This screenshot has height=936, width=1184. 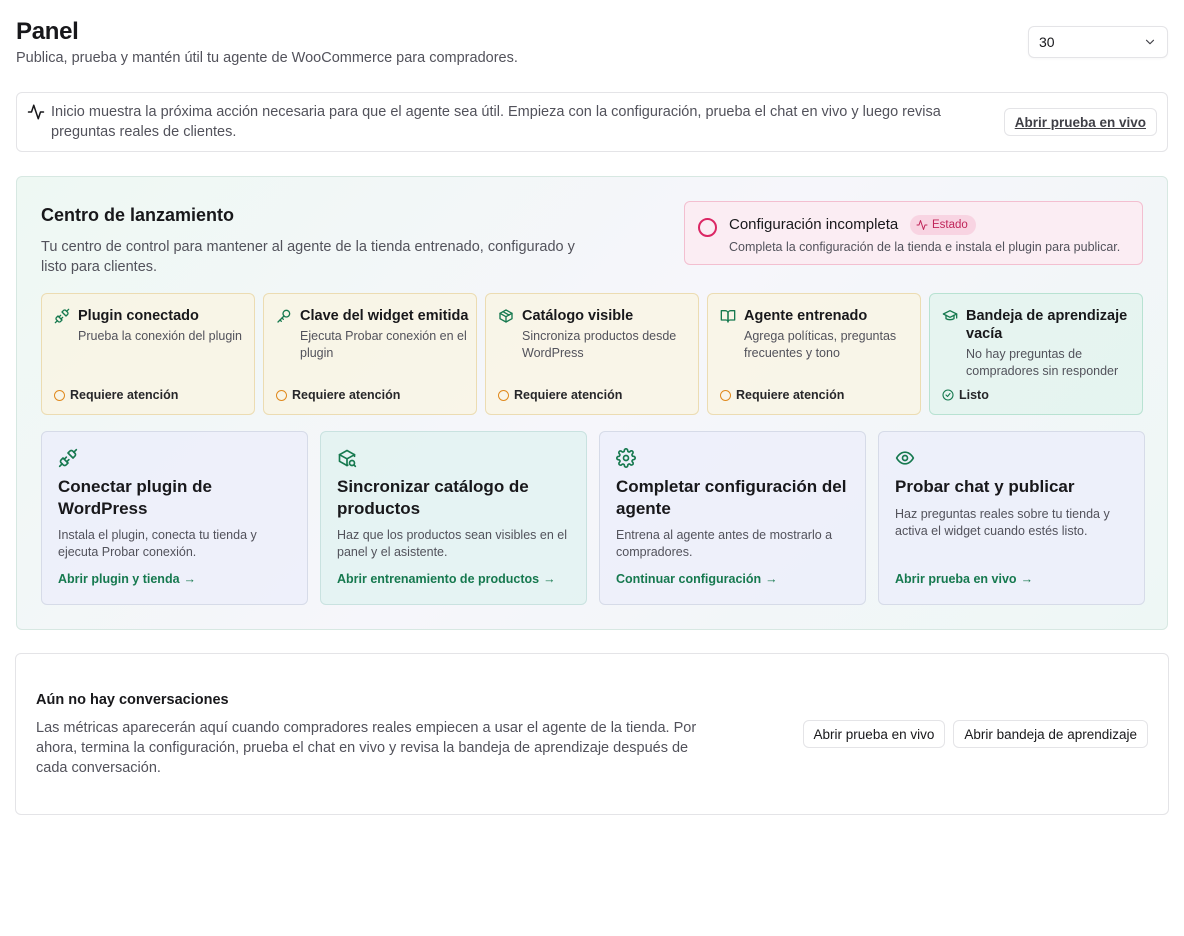 I want to click on key-icon, so click(x=284, y=316).